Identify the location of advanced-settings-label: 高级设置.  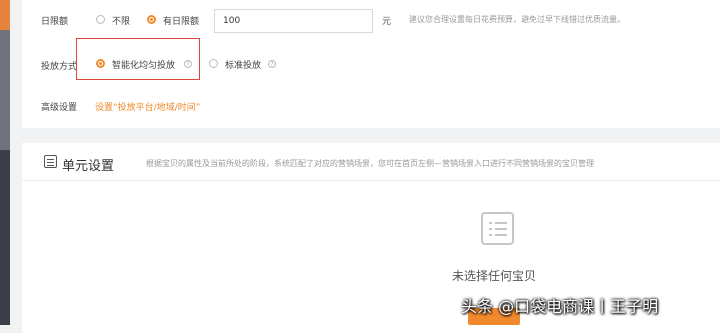
(59, 108).